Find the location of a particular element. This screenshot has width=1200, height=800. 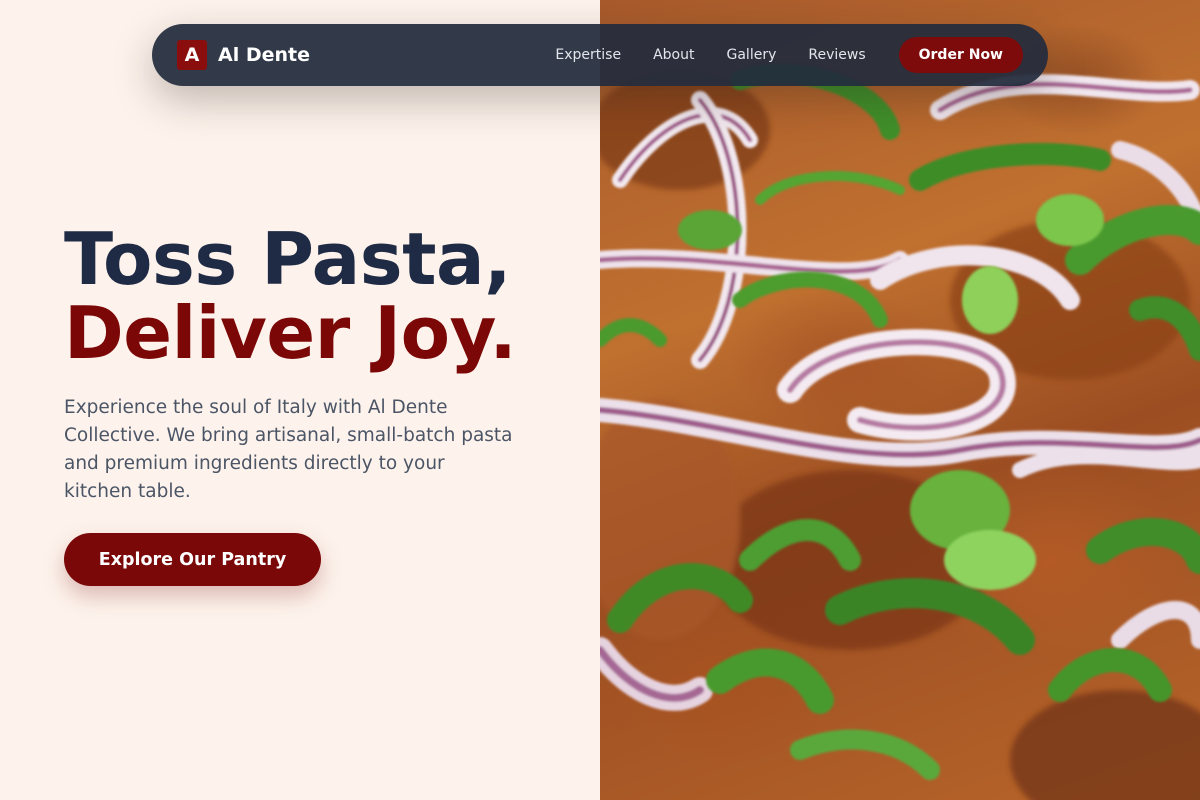

brand-mark-icon: A is located at coordinates (192, 55).